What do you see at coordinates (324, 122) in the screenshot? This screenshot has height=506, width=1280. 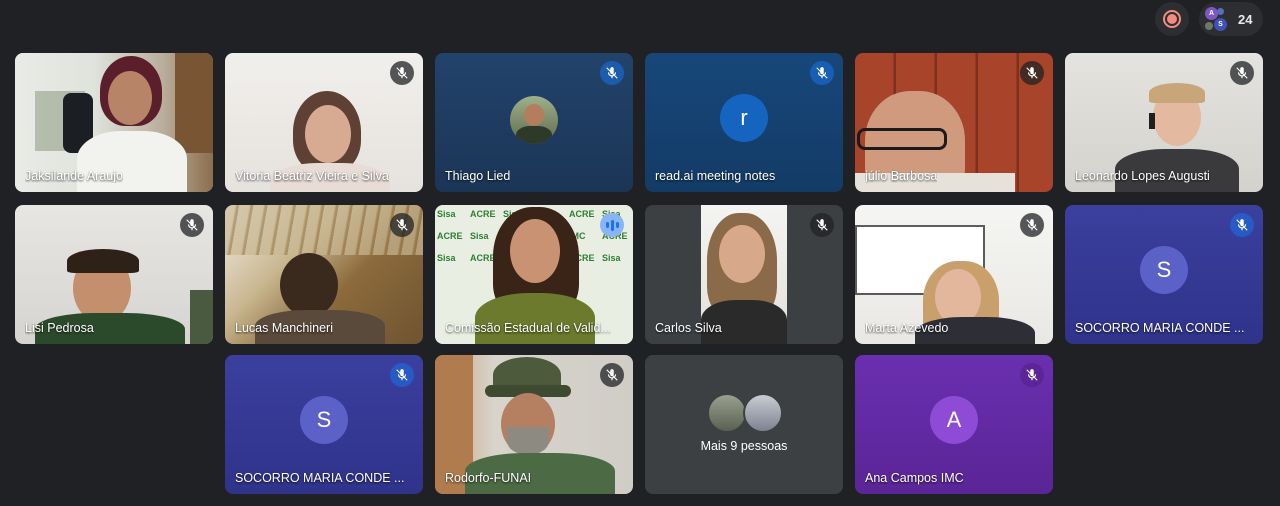 I see `participant-tile: Vitoria Beatriz Vieira e Silva` at bounding box center [324, 122].